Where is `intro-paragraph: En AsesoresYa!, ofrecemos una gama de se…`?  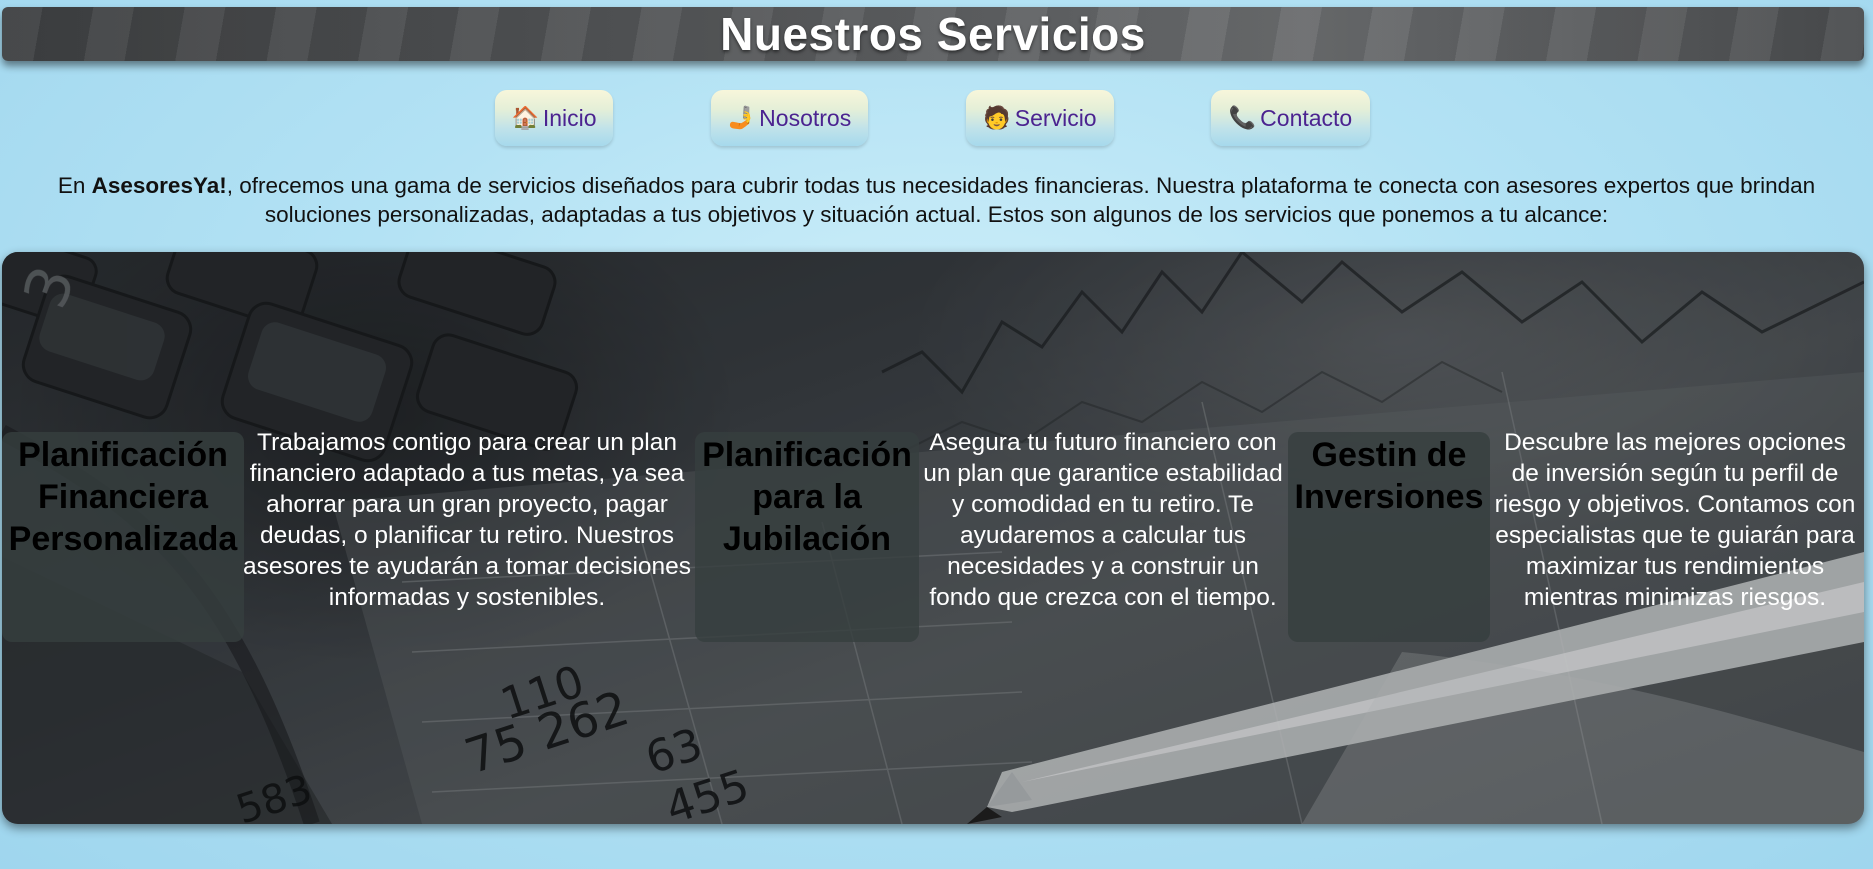
intro-paragraph: En AsesoresYa!, ofrecemos una gama de se… is located at coordinates (936, 200).